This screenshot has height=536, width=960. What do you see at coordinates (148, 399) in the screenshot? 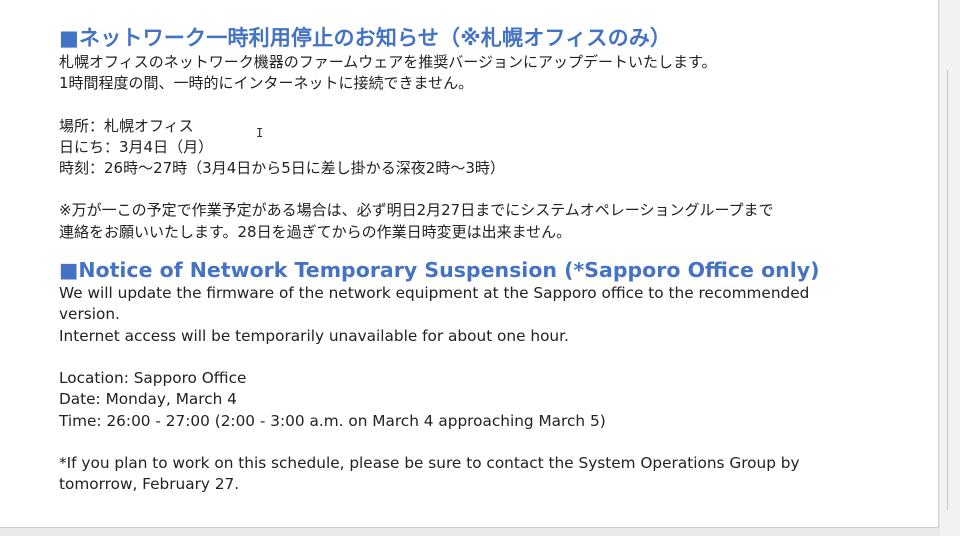
I see `date-en: Date: Monday, March 4` at bounding box center [148, 399].